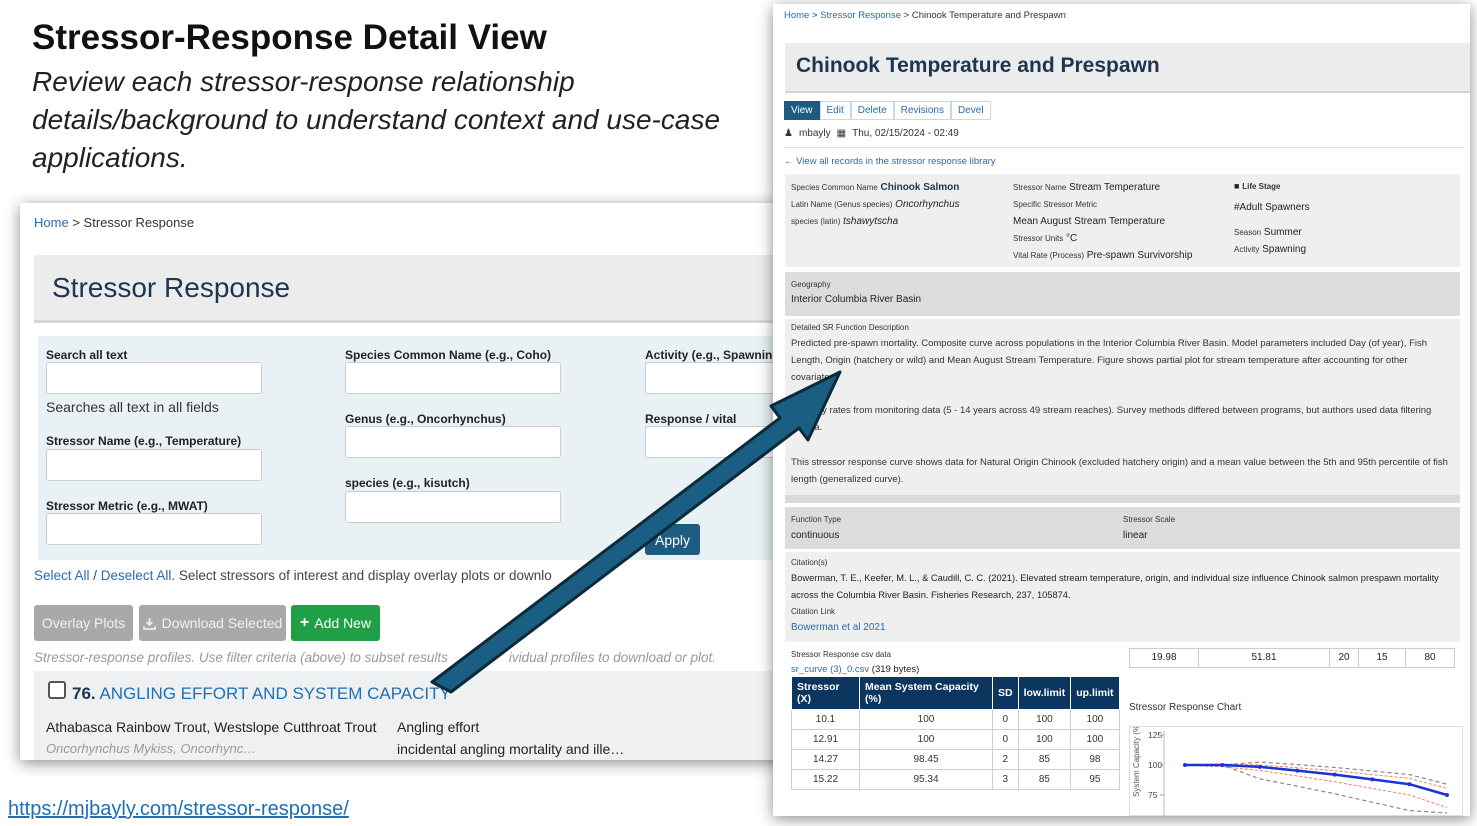 Image resolution: width=1477 pixels, height=826 pixels. Describe the element at coordinates (1089, 221) in the screenshot. I see `specific-metric: Mean August Stream Temperature` at that location.